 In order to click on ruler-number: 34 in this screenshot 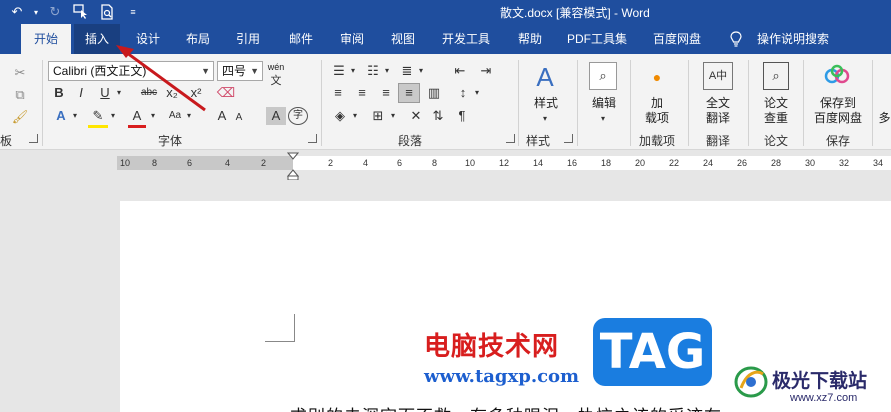, I will do `click(878, 163)`.